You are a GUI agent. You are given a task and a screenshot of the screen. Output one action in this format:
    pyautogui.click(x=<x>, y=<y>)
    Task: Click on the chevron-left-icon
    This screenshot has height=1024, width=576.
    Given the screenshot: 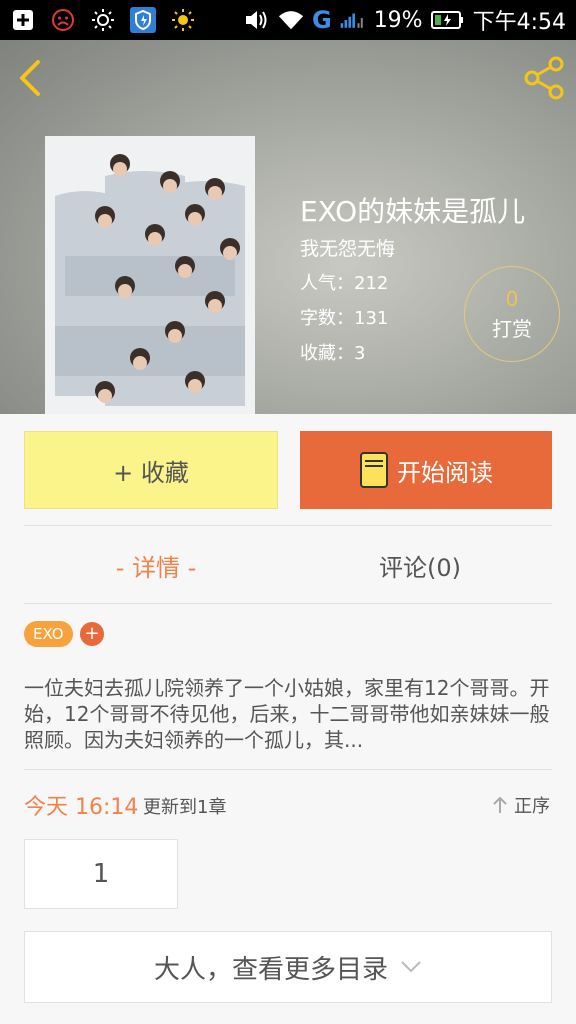 What is the action you would take?
    pyautogui.click(x=30, y=78)
    